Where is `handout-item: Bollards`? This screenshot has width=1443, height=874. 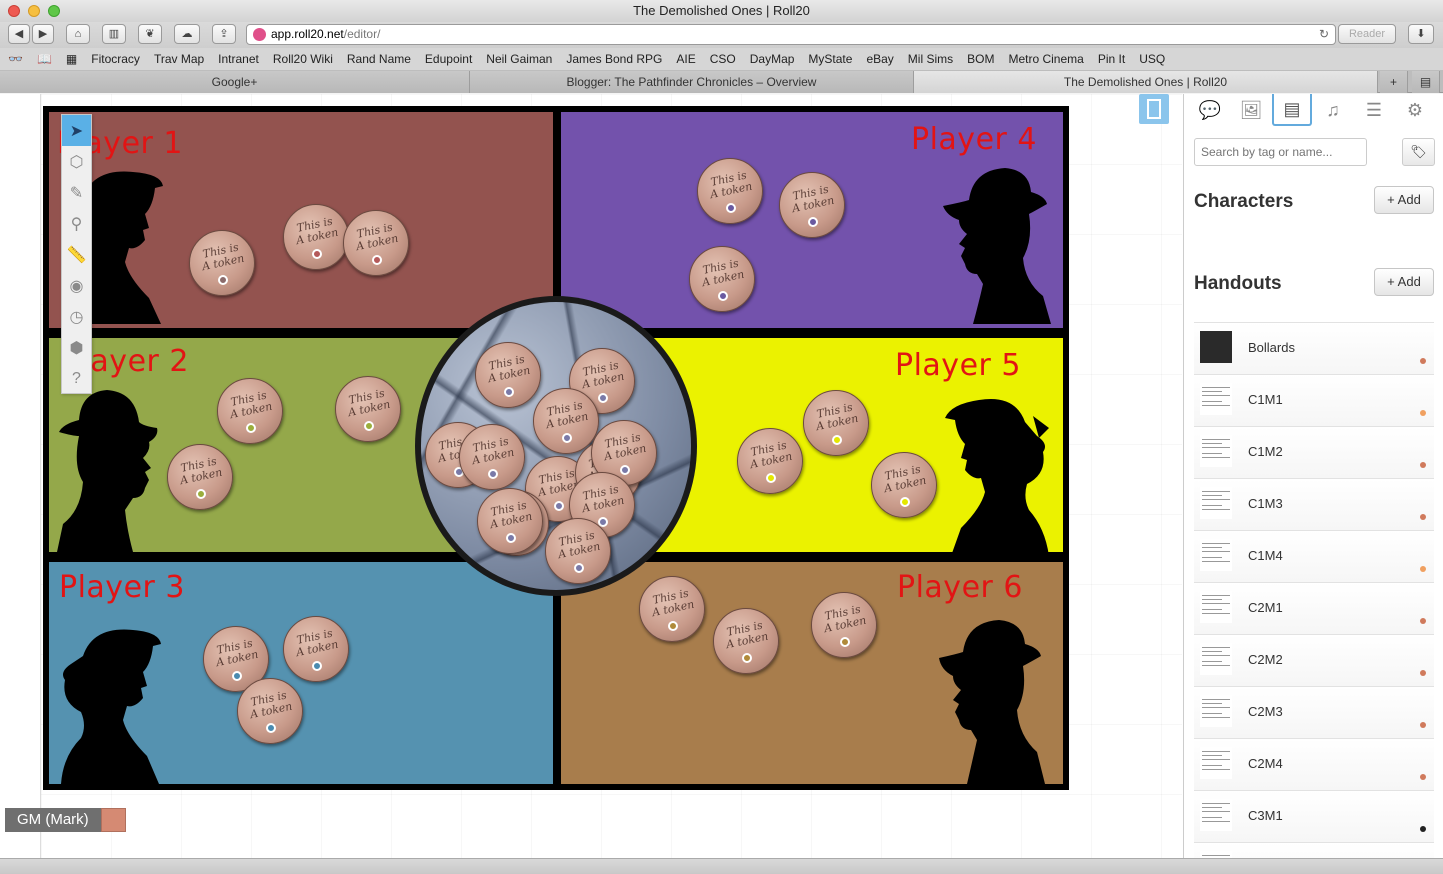
handout-item: Bollards is located at coordinates (1314, 348).